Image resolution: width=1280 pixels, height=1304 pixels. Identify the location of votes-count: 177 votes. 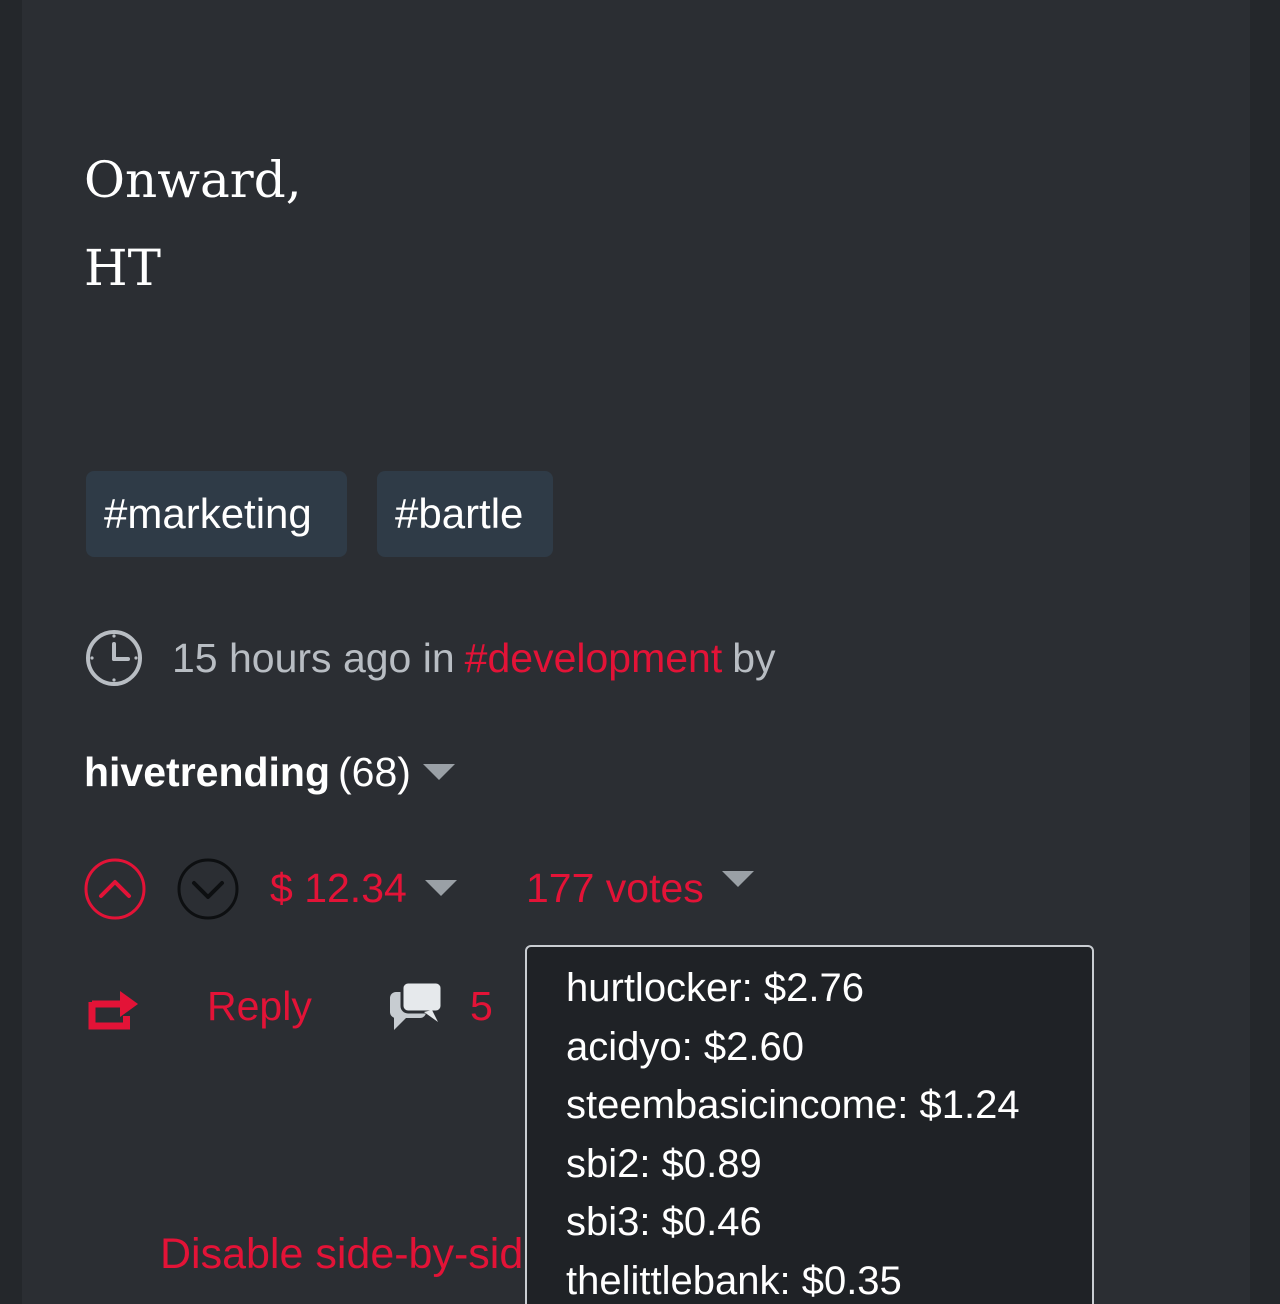
(640, 888).